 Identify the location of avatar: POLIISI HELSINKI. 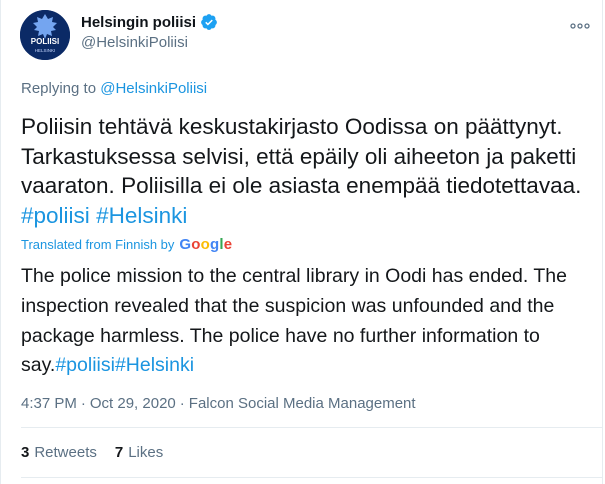
(45, 35).